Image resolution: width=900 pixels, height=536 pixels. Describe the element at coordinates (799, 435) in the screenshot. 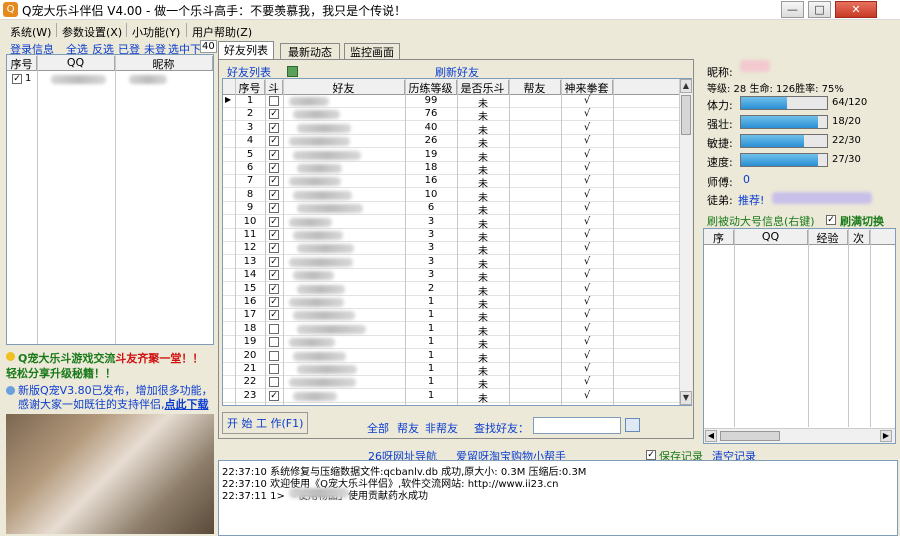

I see `h-scrollbar: ◀ ▶` at that location.